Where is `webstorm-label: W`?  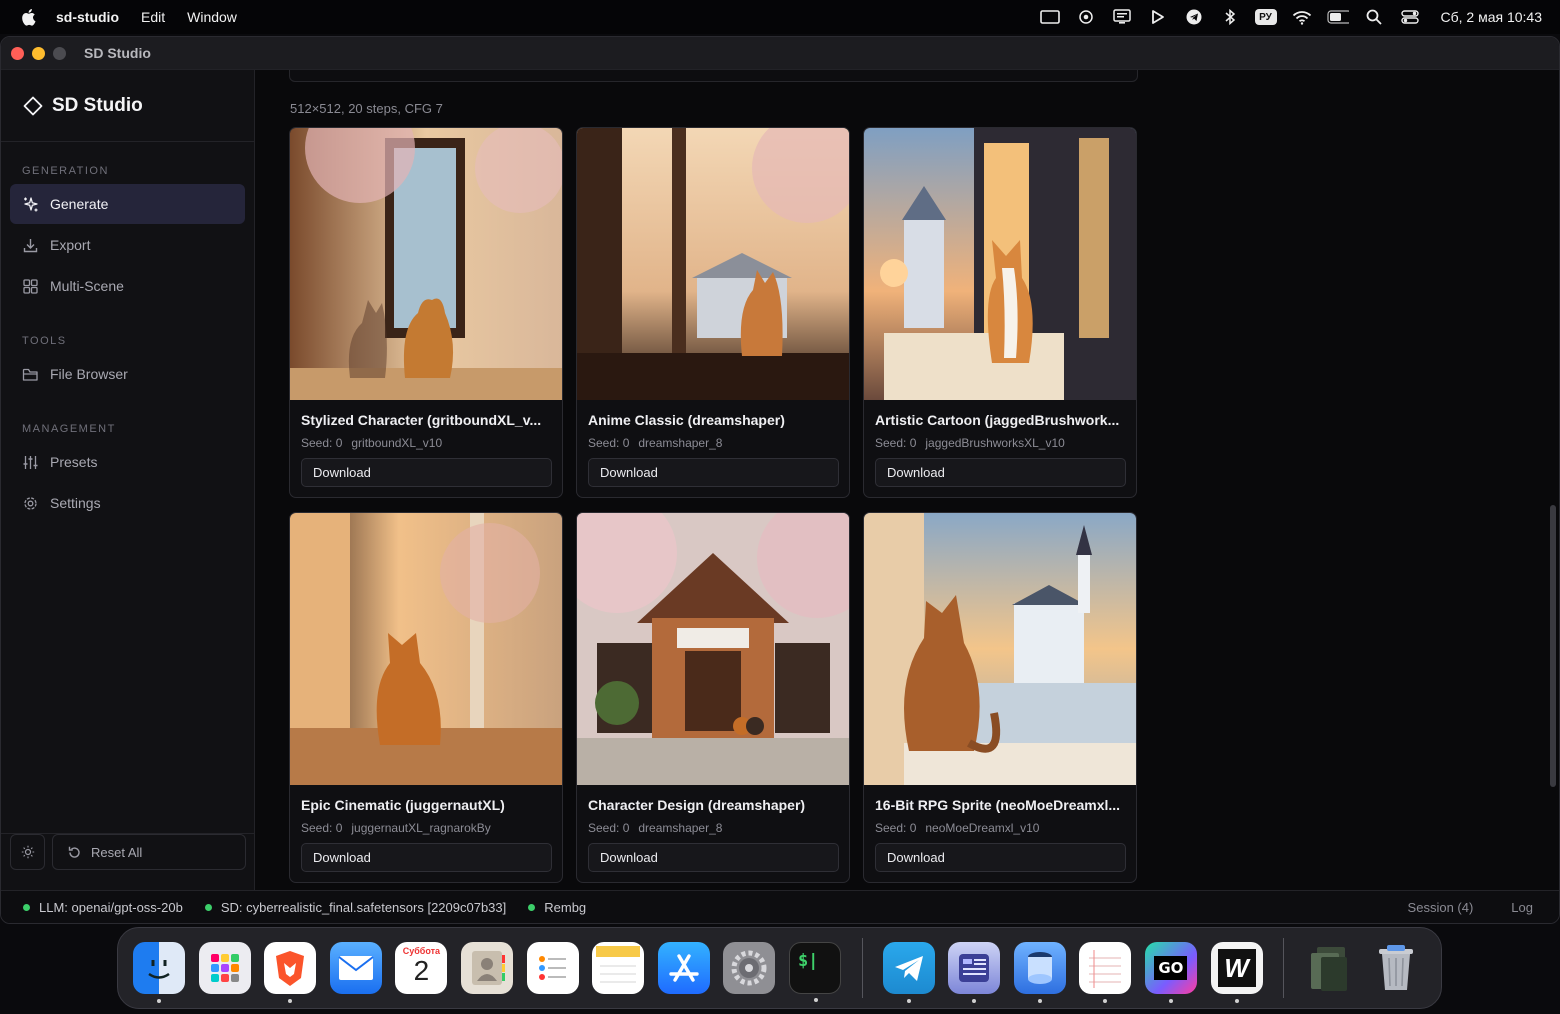 webstorm-label: W is located at coordinates (1236, 968).